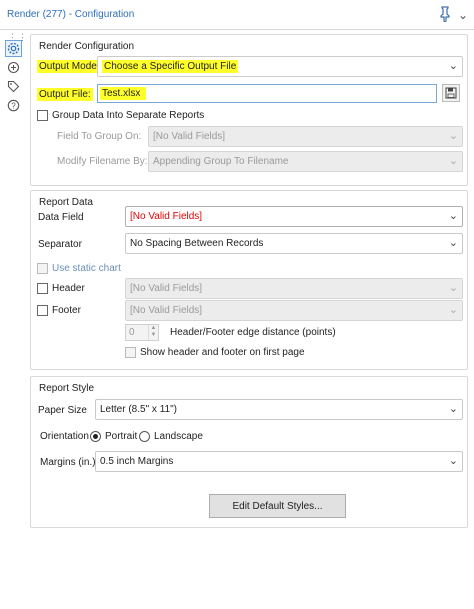  I want to click on annotation-icon, so click(13, 67).